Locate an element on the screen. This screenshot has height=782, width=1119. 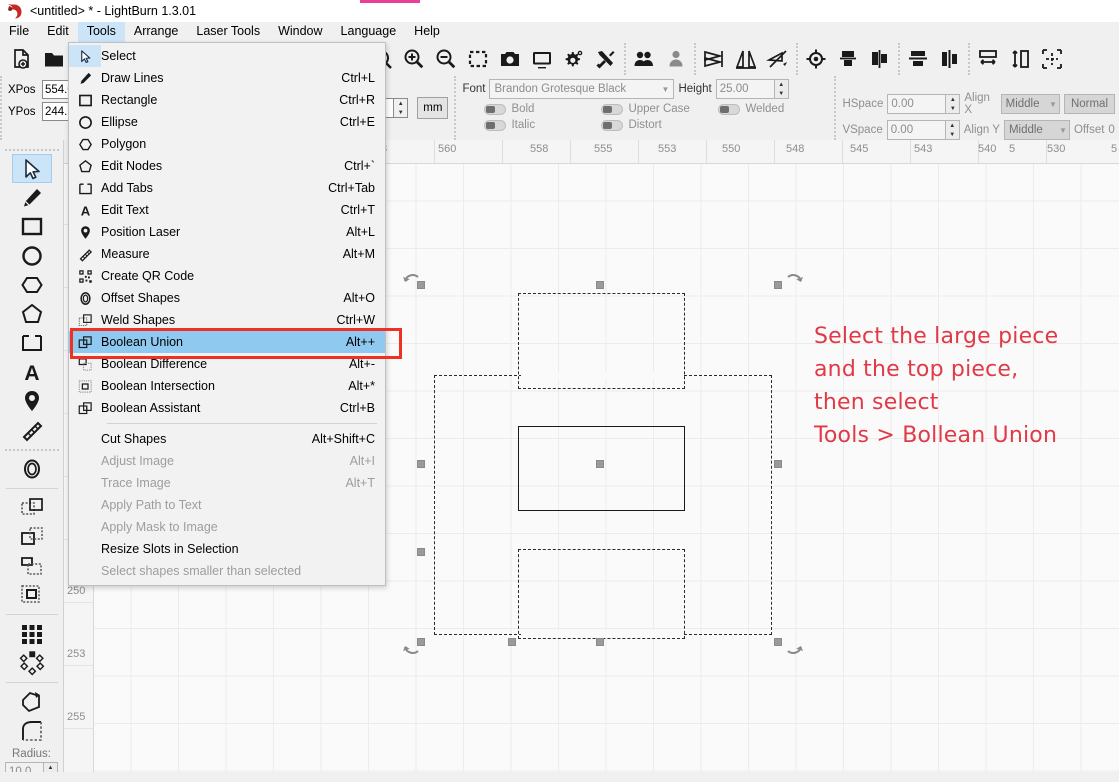
tool-boolean-union is located at coordinates (32, 536).